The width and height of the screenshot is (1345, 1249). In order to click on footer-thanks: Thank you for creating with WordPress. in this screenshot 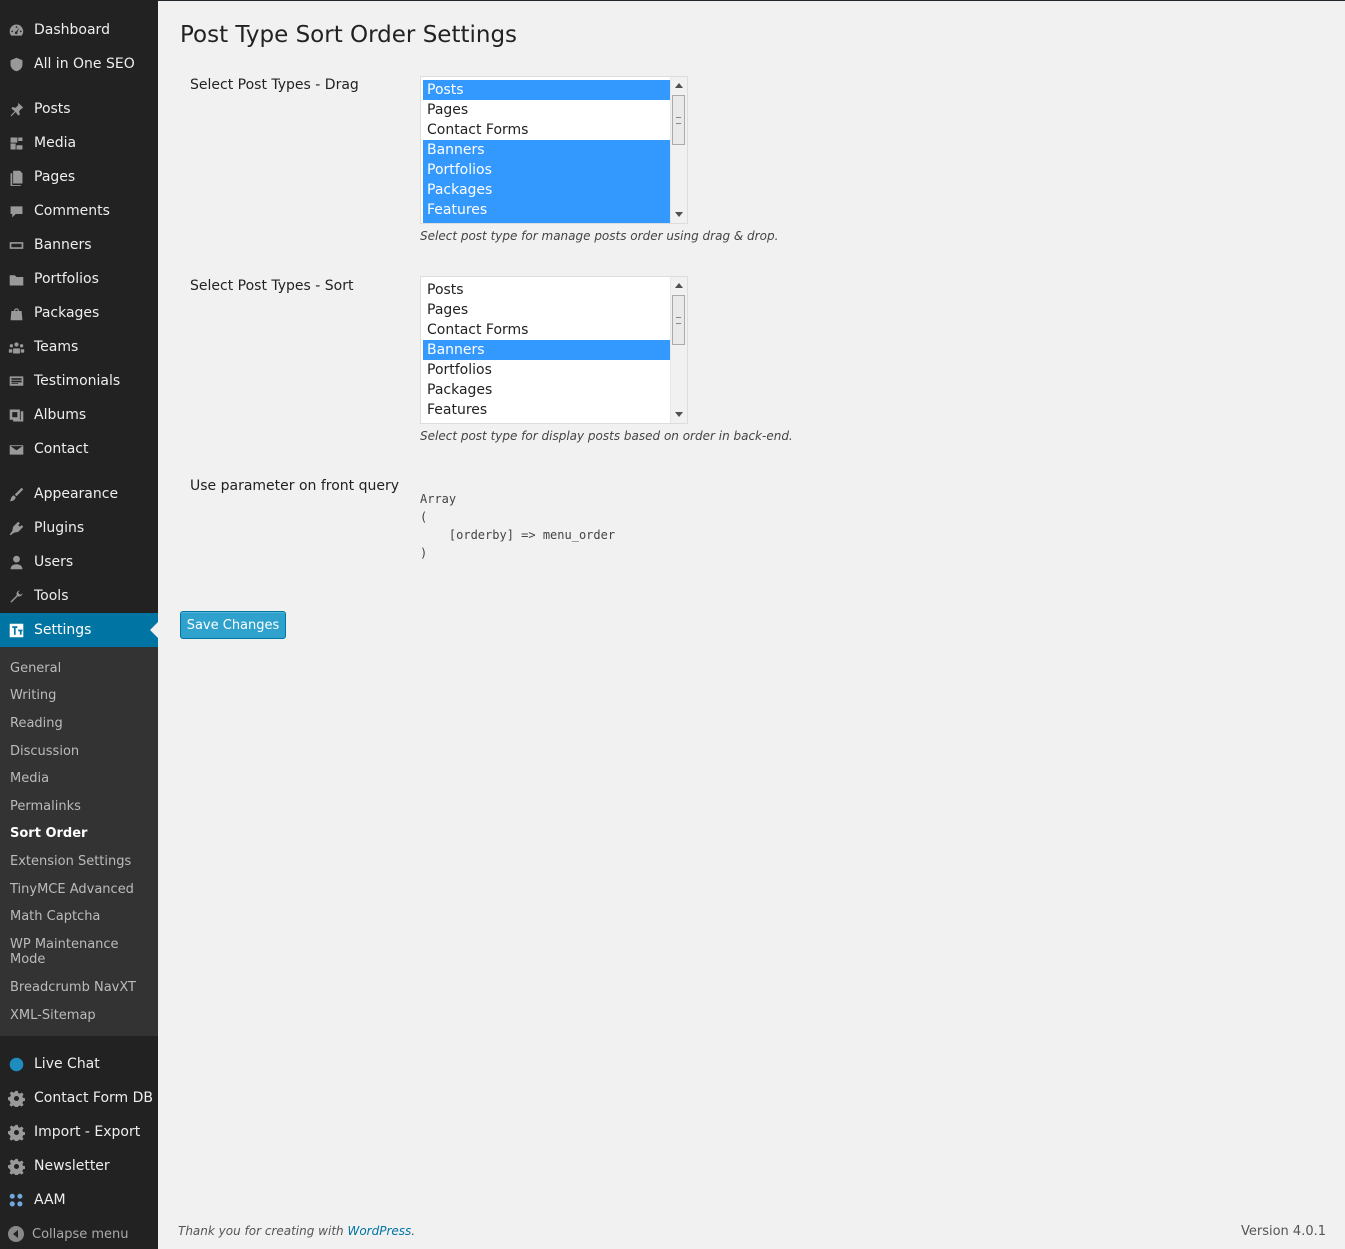, I will do `click(296, 1231)`.